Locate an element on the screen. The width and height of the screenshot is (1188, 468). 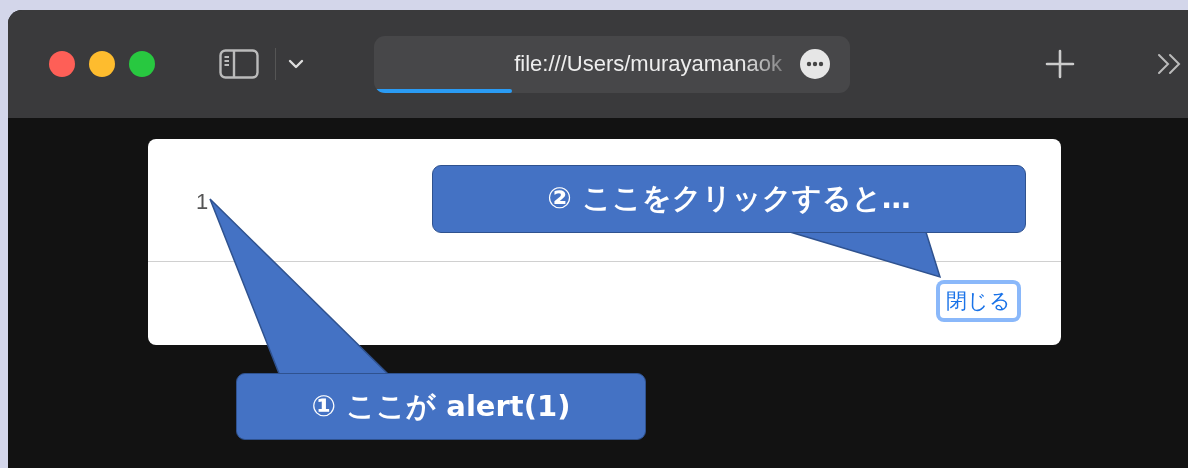
address-bar: file:///Users/murayamanaok is located at coordinates (612, 64).